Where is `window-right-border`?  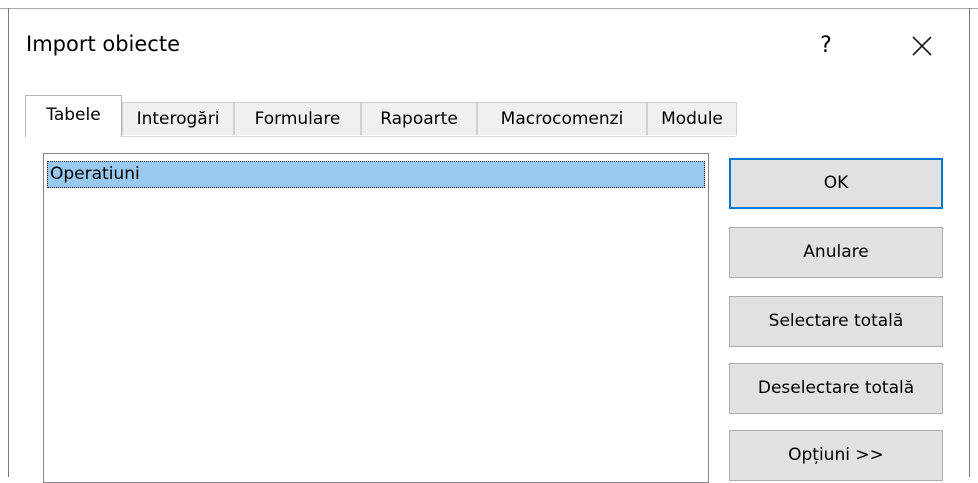
window-right-border is located at coordinates (969, 242).